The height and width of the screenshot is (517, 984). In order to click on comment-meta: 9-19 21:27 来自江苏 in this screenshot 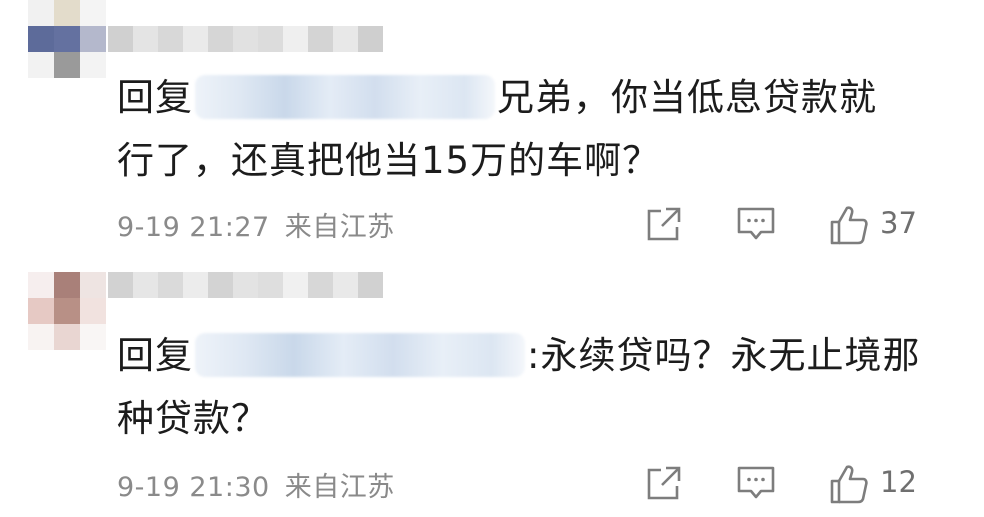, I will do `click(256, 224)`.